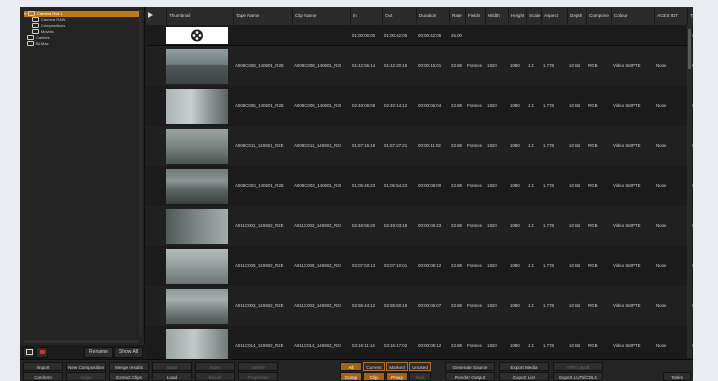 This screenshot has width=718, height=381. I want to click on column-header: Height, so click(517, 16).